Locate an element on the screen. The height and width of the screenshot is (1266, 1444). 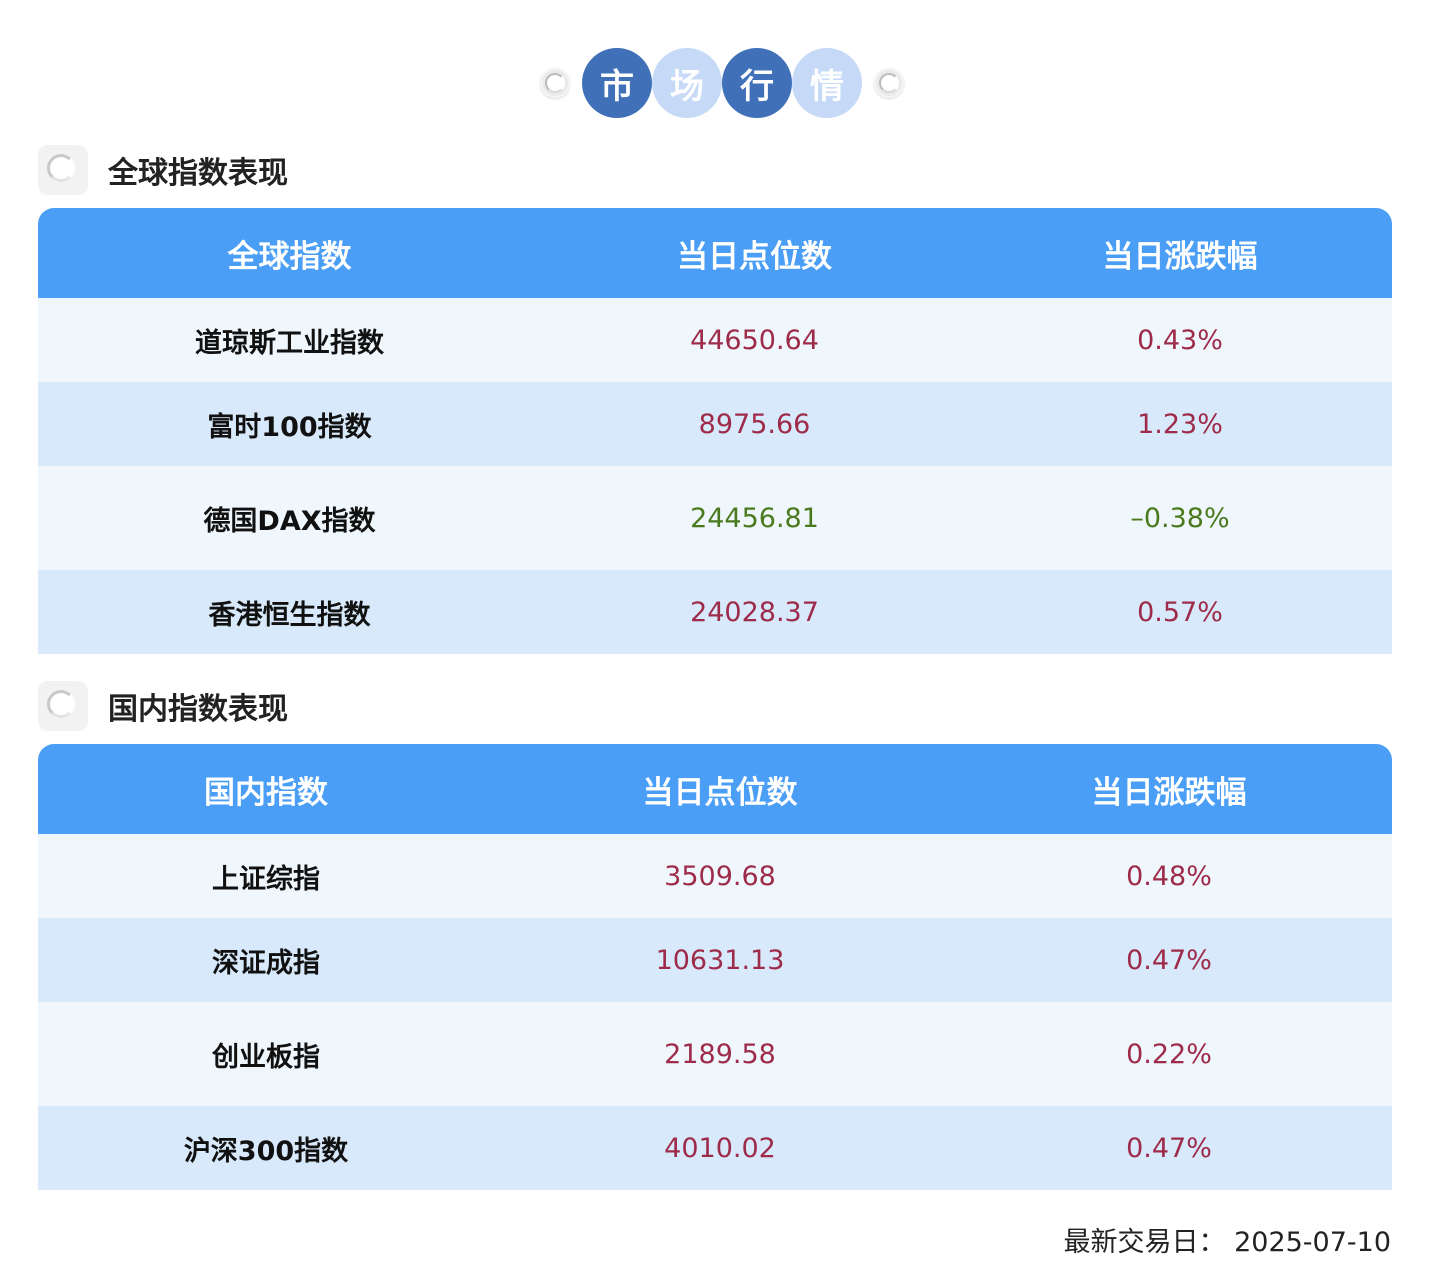
table-header: 国内指数 当日点位数 当日涨跌幅 is located at coordinates (715, 789).